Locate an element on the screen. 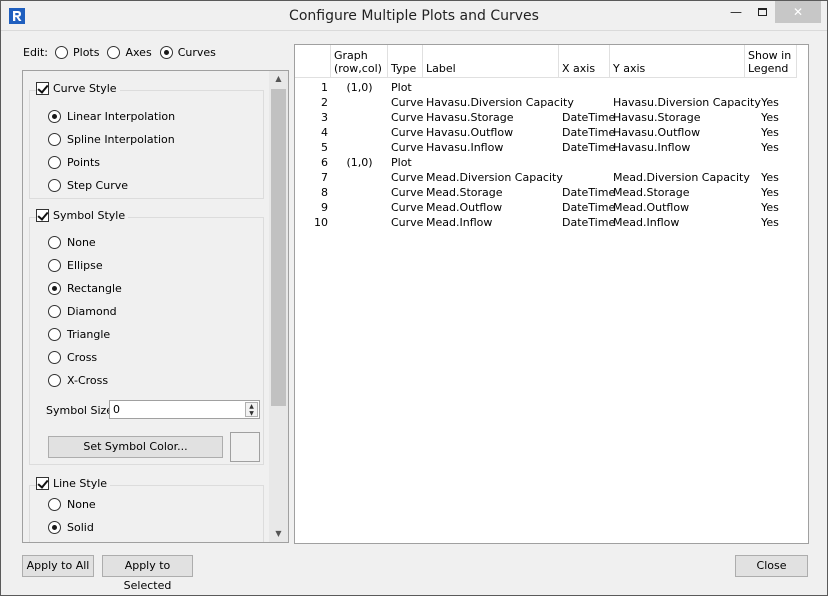 The image size is (828, 596). curve-step-radio is located at coordinates (54, 185).